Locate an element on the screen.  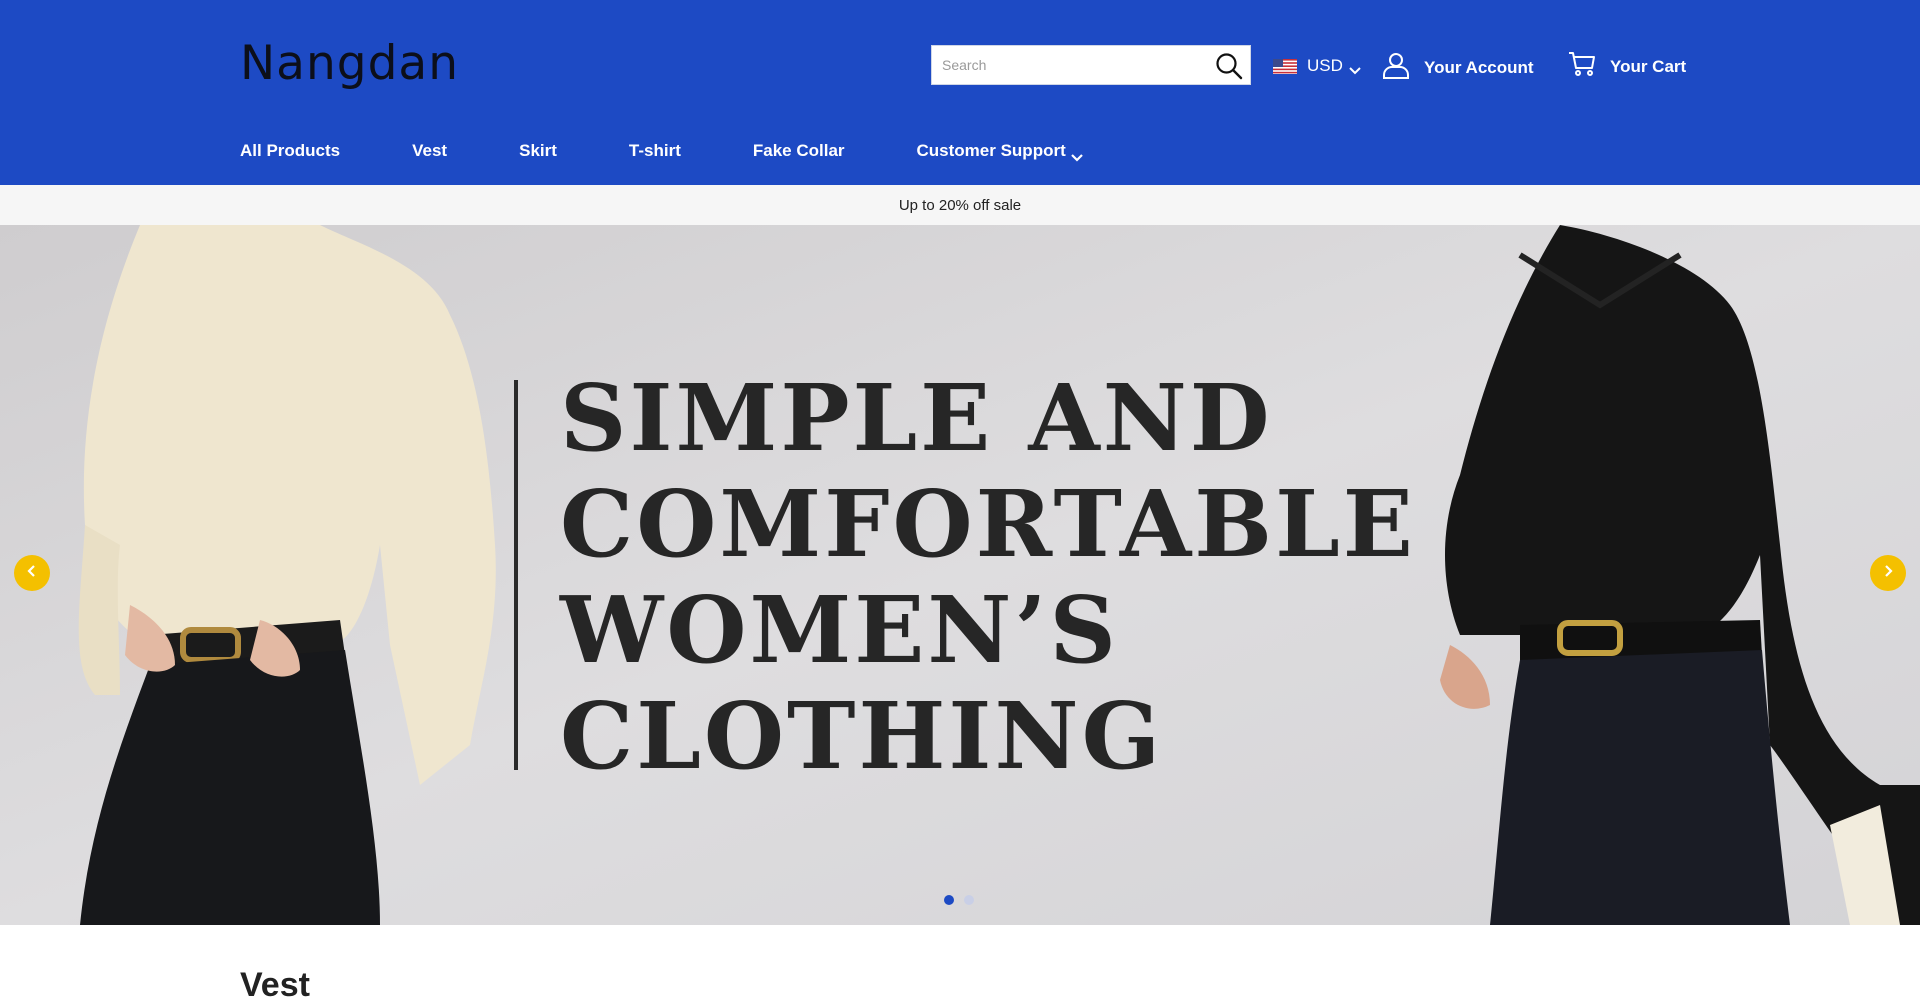
search-icon is located at coordinates (1229, 66).